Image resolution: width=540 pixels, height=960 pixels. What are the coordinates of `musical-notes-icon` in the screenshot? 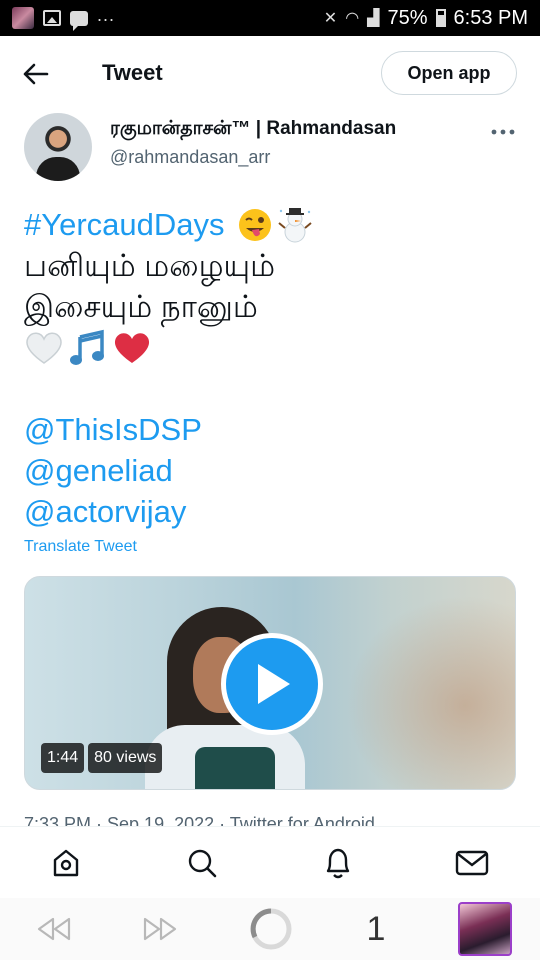 It's located at (87, 347).